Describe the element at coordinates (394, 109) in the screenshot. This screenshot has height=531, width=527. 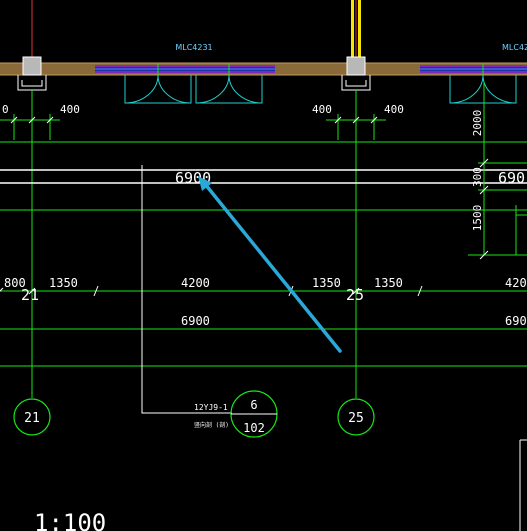
I see `top-dim-400-c: 400` at that location.